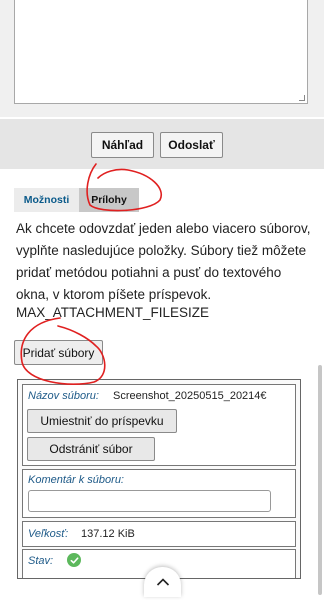  Describe the element at coordinates (76, 480) in the screenshot. I see `file-comment-label: Komentár k súboru:` at that location.